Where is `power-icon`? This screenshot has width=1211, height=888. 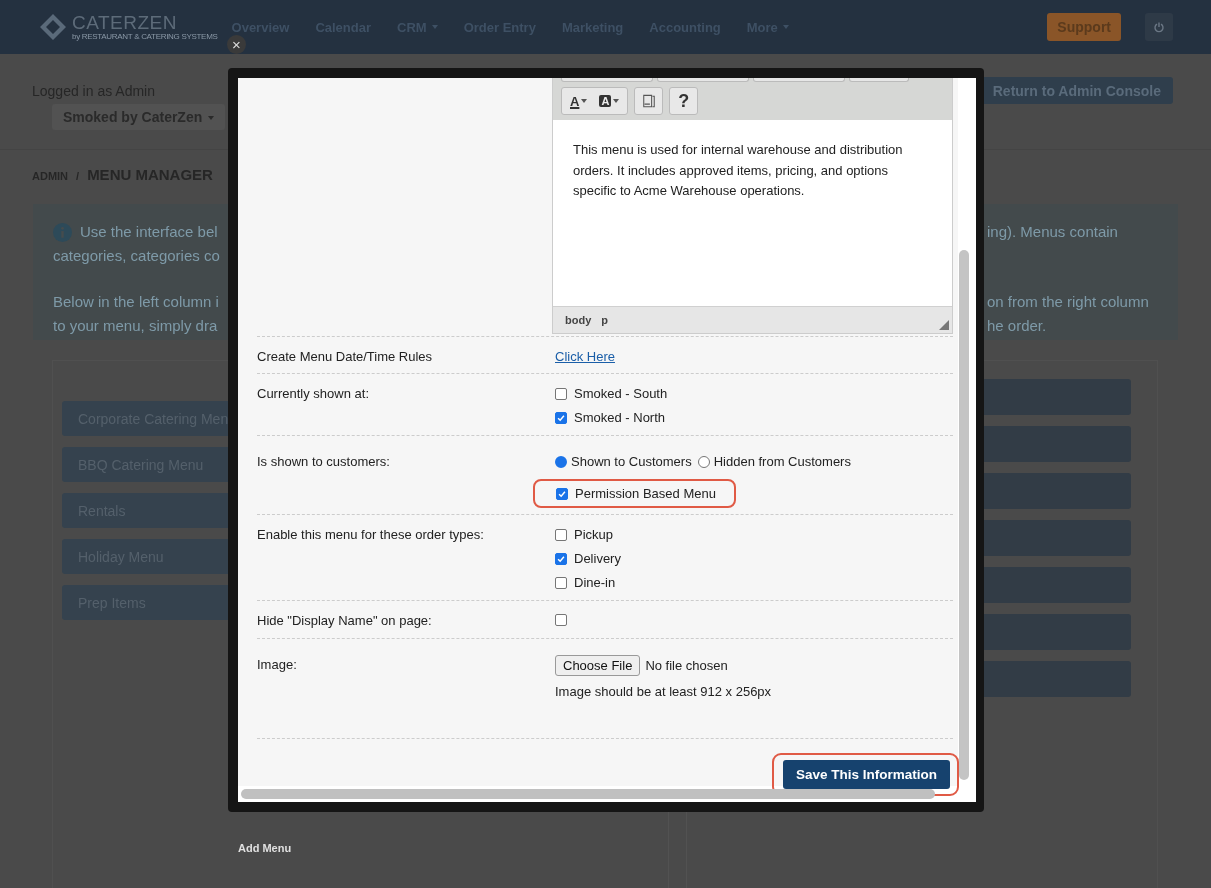
power-icon is located at coordinates (1159, 27).